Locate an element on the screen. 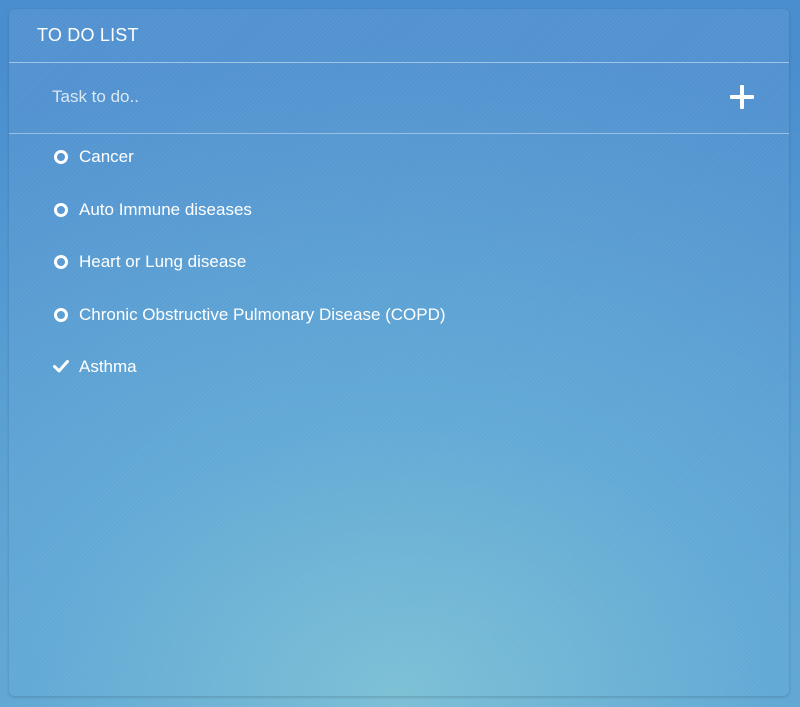 Image resolution: width=800 pixels, height=707 pixels. check-icon is located at coordinates (61, 366).